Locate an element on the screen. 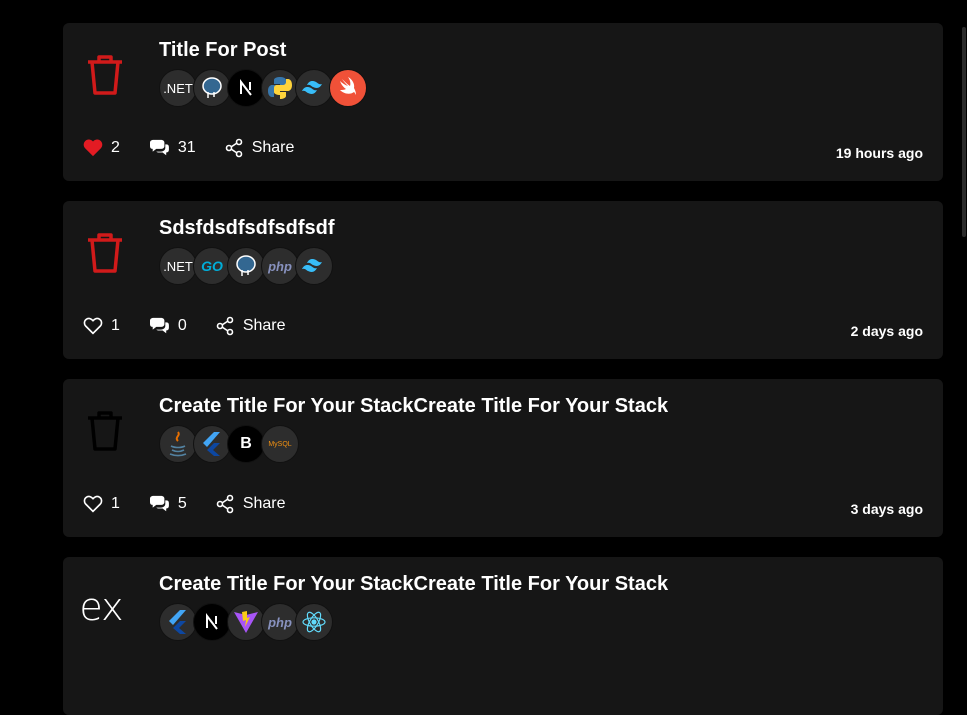  heart-filled-icon is located at coordinates (93, 148).